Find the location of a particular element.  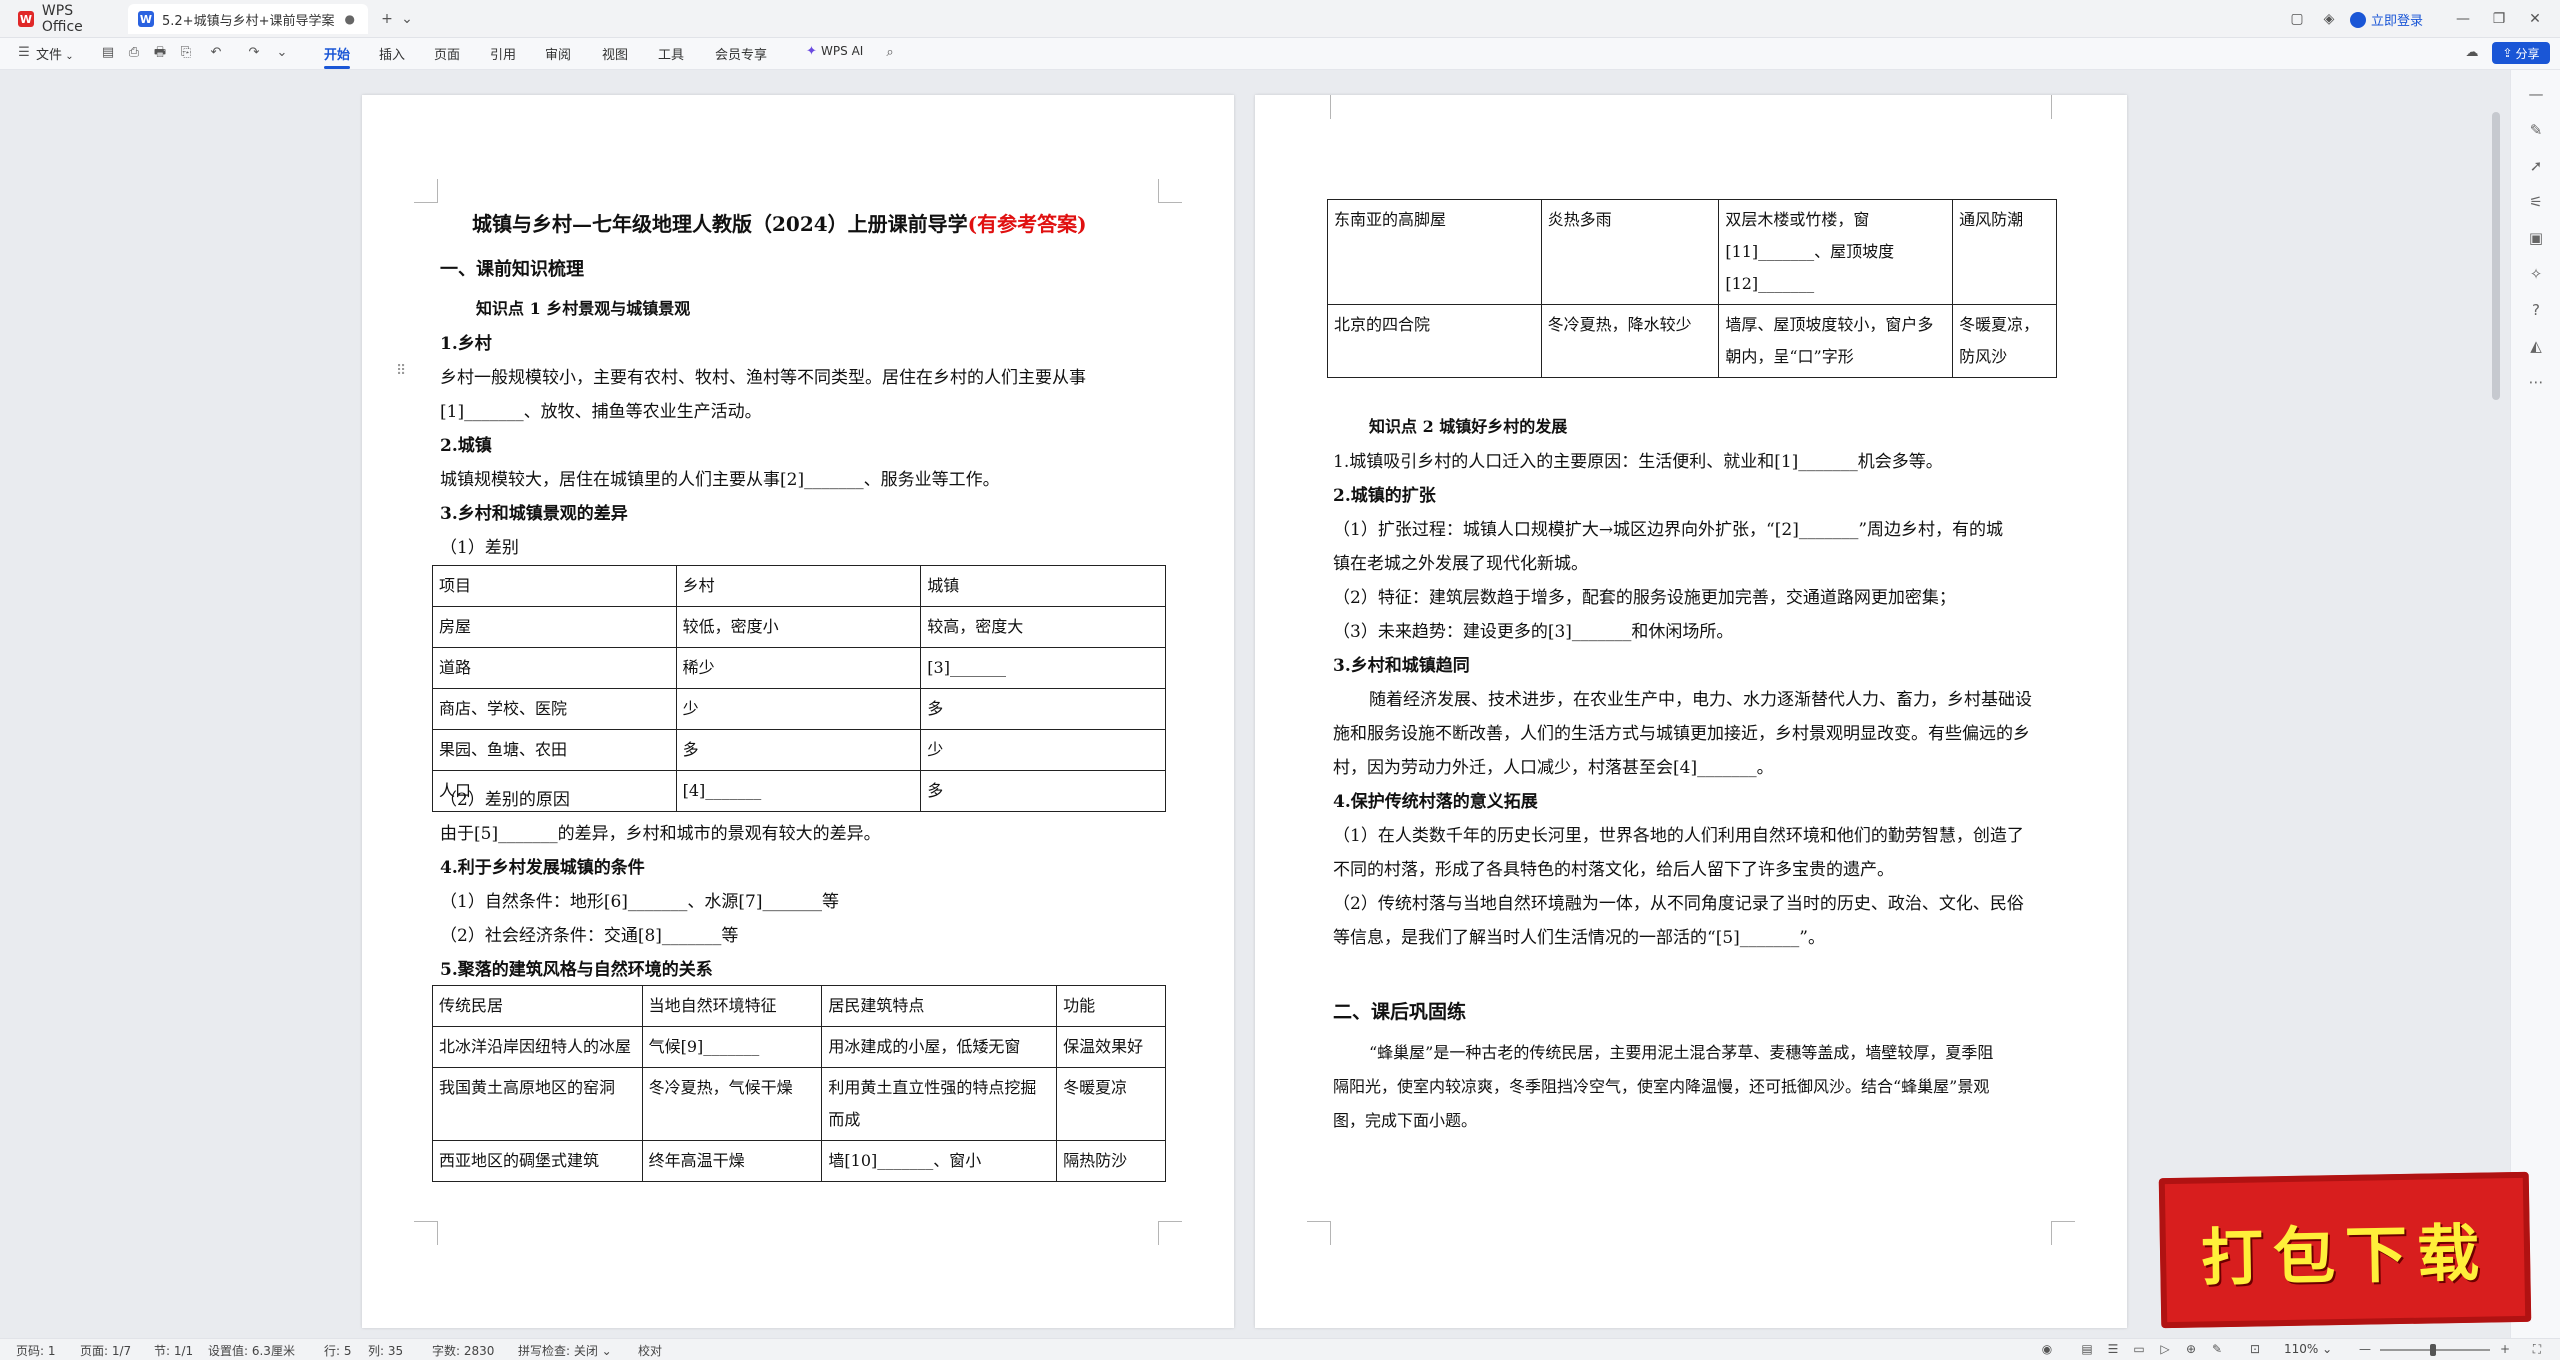

tab-wps-home: W WPS Office is located at coordinates (68, 19).